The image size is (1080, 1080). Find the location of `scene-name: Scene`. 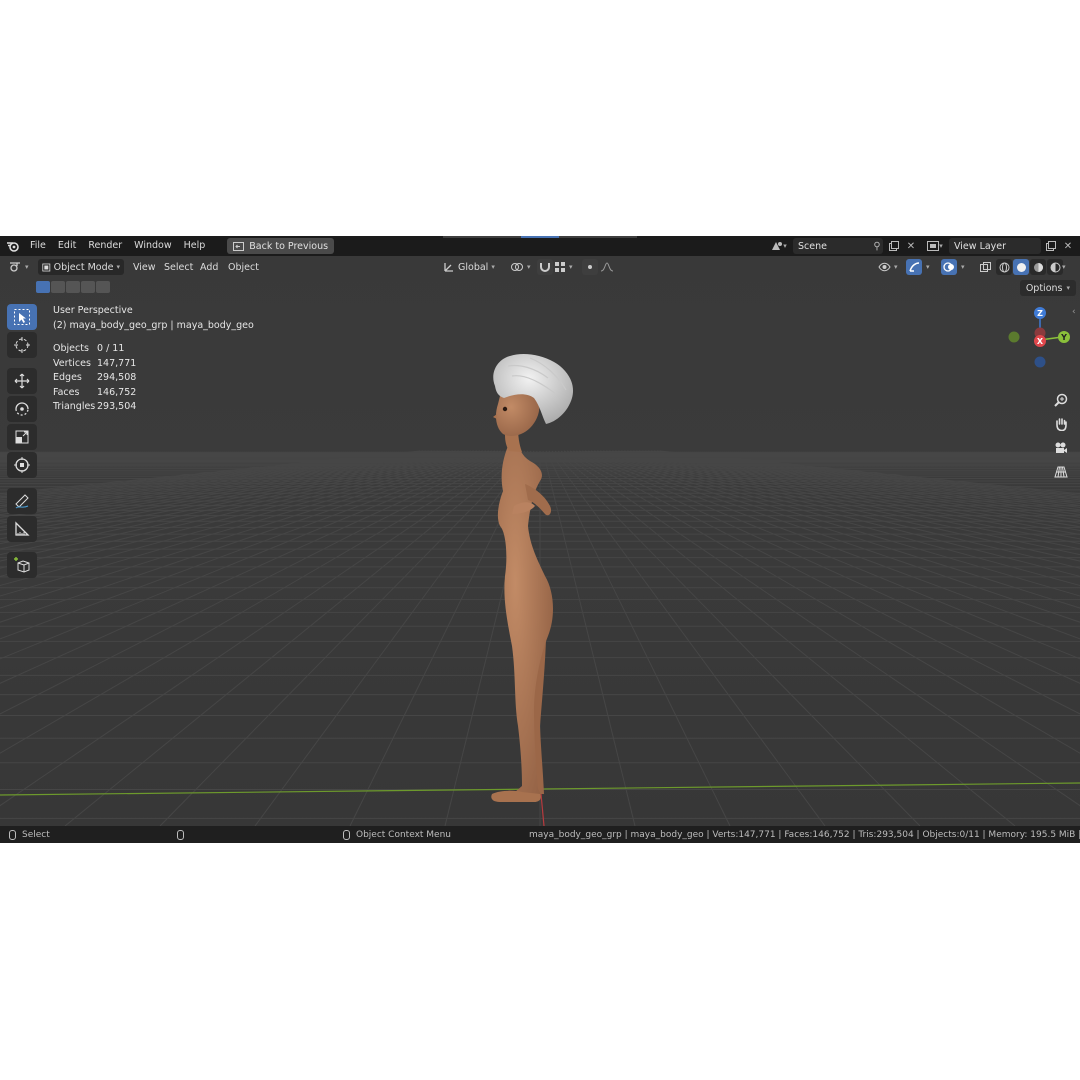

scene-name: Scene is located at coordinates (812, 246).